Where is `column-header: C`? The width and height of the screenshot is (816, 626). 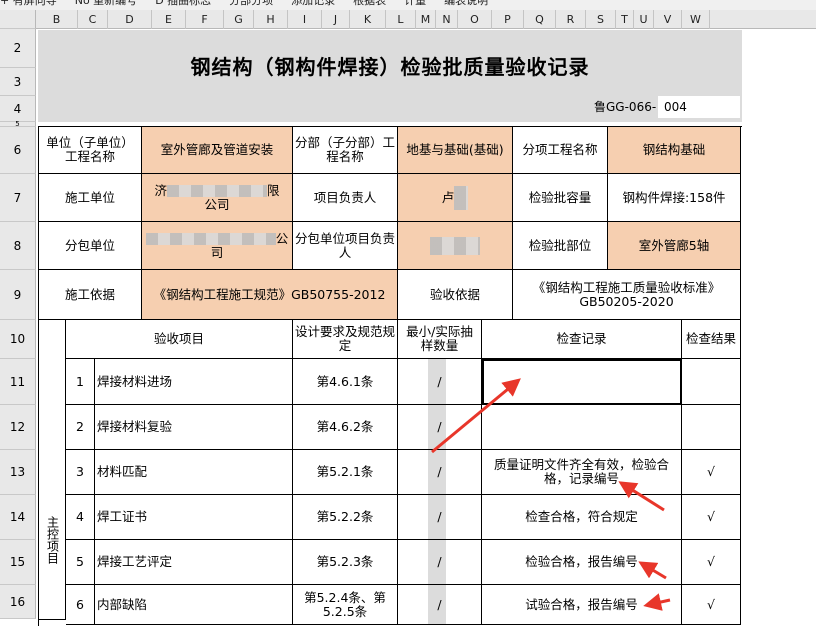
column-header: C is located at coordinates (93, 19).